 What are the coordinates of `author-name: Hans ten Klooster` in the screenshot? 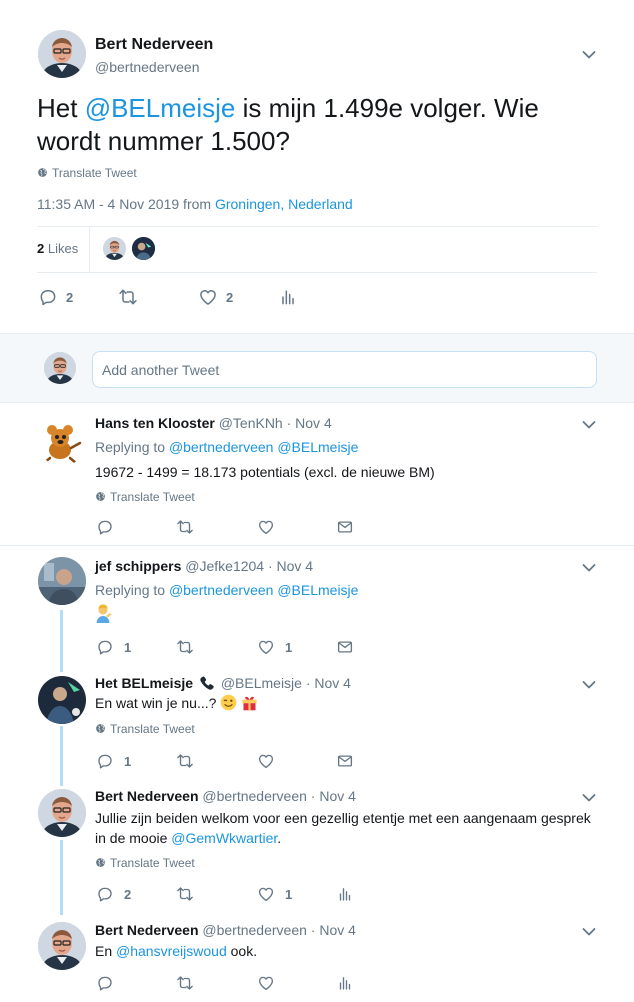 It's located at (155, 423).